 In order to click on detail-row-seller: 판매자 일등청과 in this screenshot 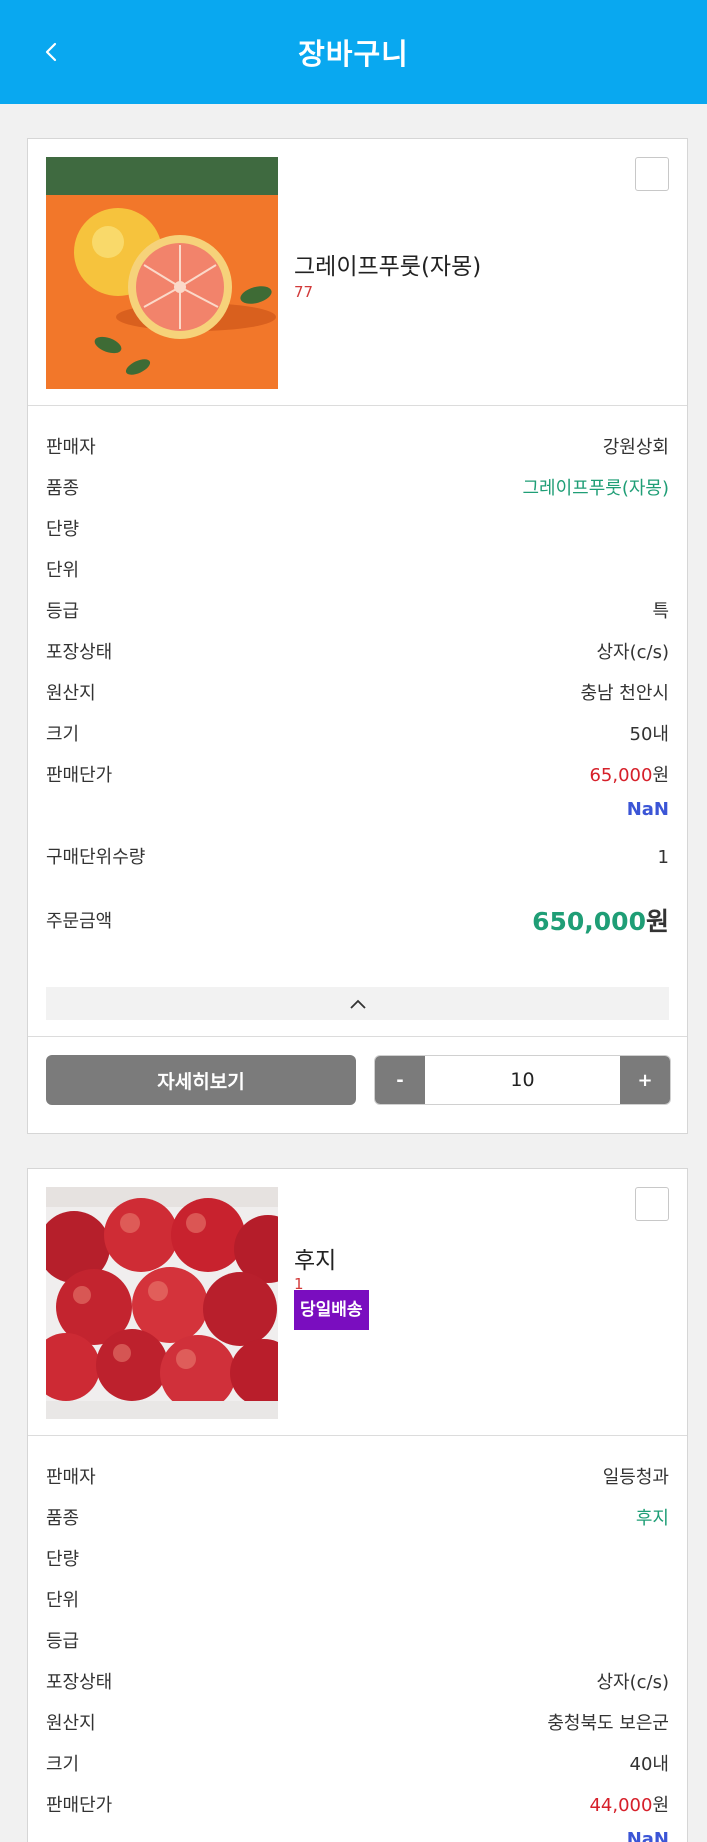, I will do `click(357, 1478)`.